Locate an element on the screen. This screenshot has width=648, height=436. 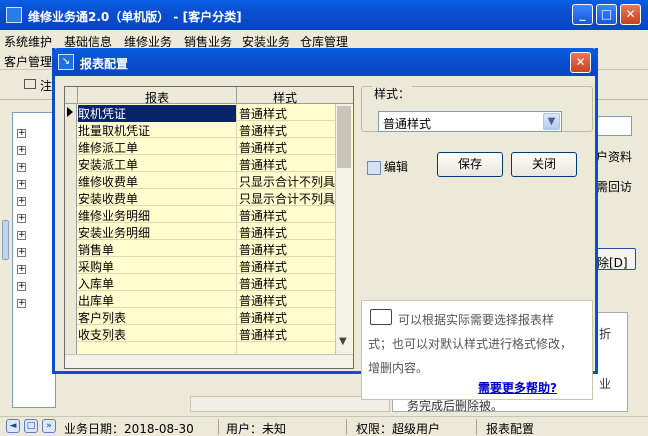
table-row: 安装收费单 只显示合计不列具 is located at coordinates (206, 197).